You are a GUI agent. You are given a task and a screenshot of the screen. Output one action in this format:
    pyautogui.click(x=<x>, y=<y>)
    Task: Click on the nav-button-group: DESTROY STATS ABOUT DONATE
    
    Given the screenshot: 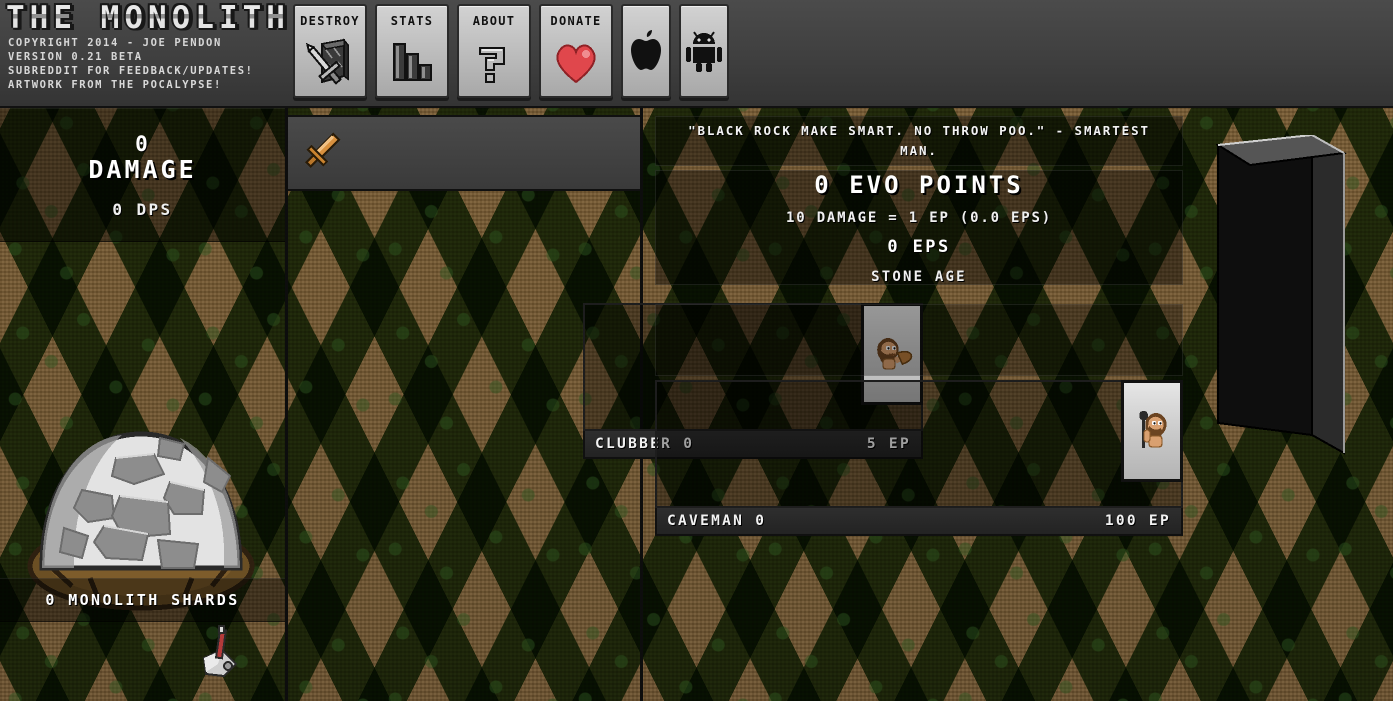 What is the action you would take?
    pyautogui.click(x=511, y=51)
    